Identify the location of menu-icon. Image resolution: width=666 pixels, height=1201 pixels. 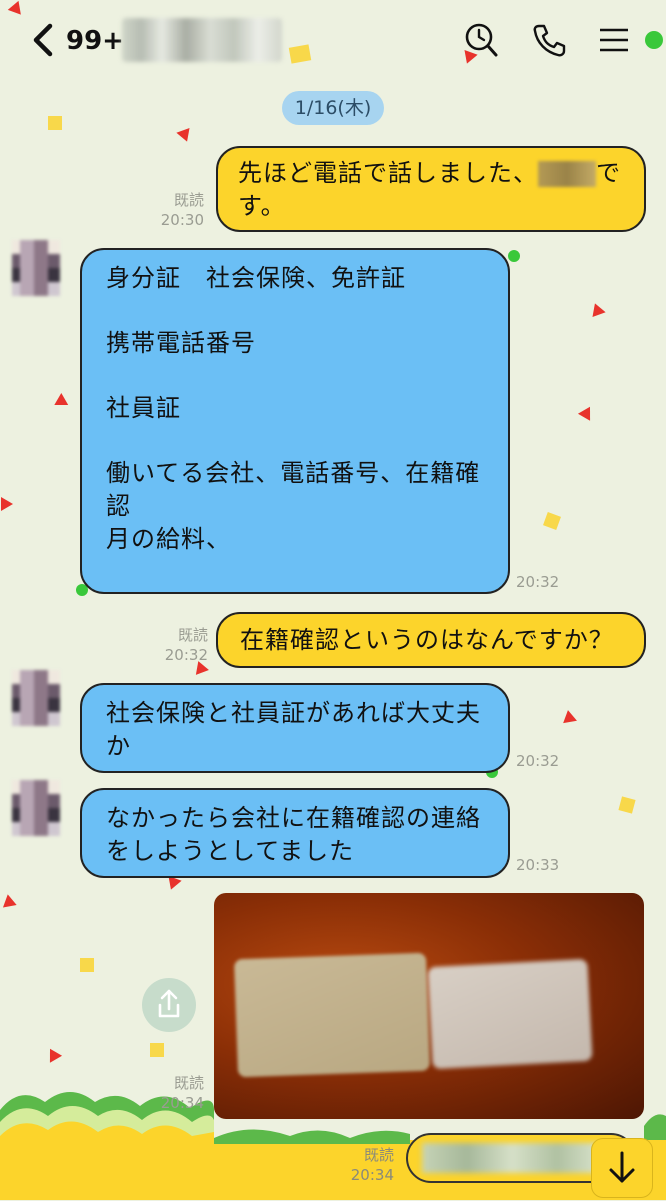
(614, 40).